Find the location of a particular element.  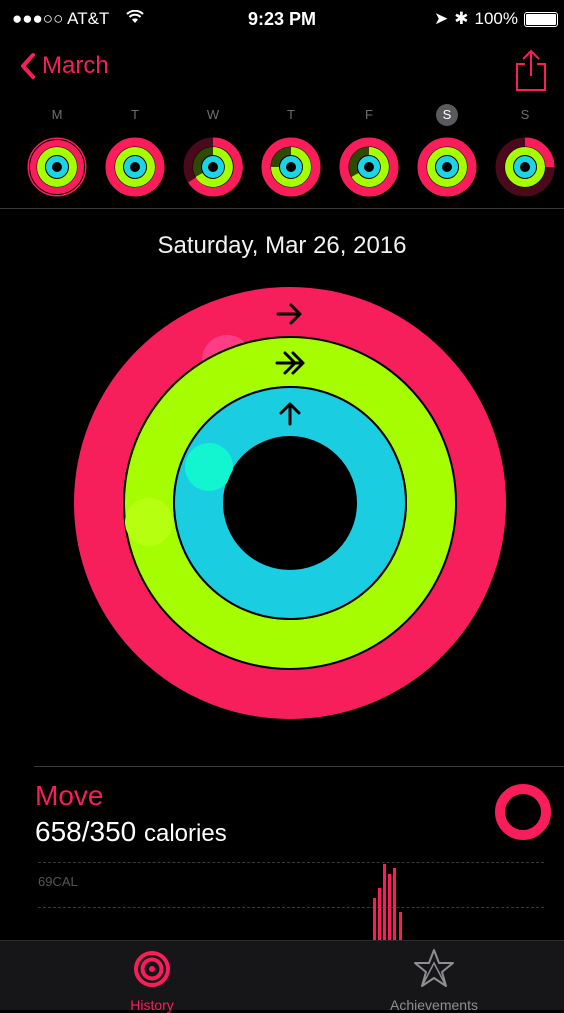

day-label: M is located at coordinates (57, 114).